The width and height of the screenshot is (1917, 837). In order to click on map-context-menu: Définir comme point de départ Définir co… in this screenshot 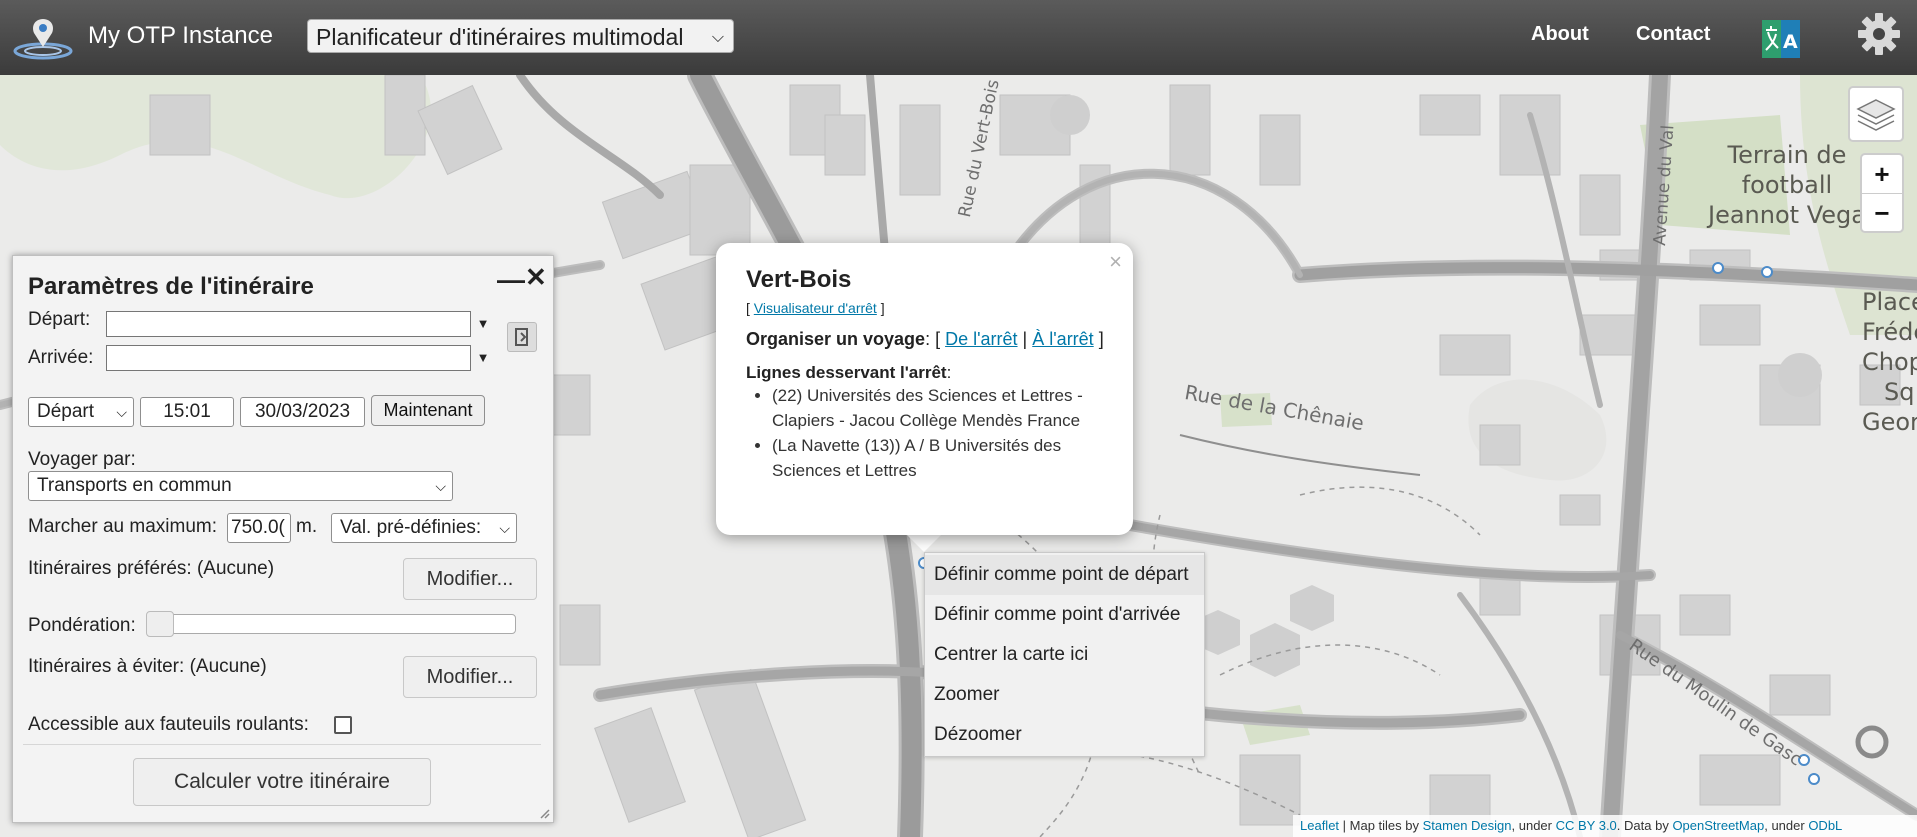, I will do `click(1064, 654)`.